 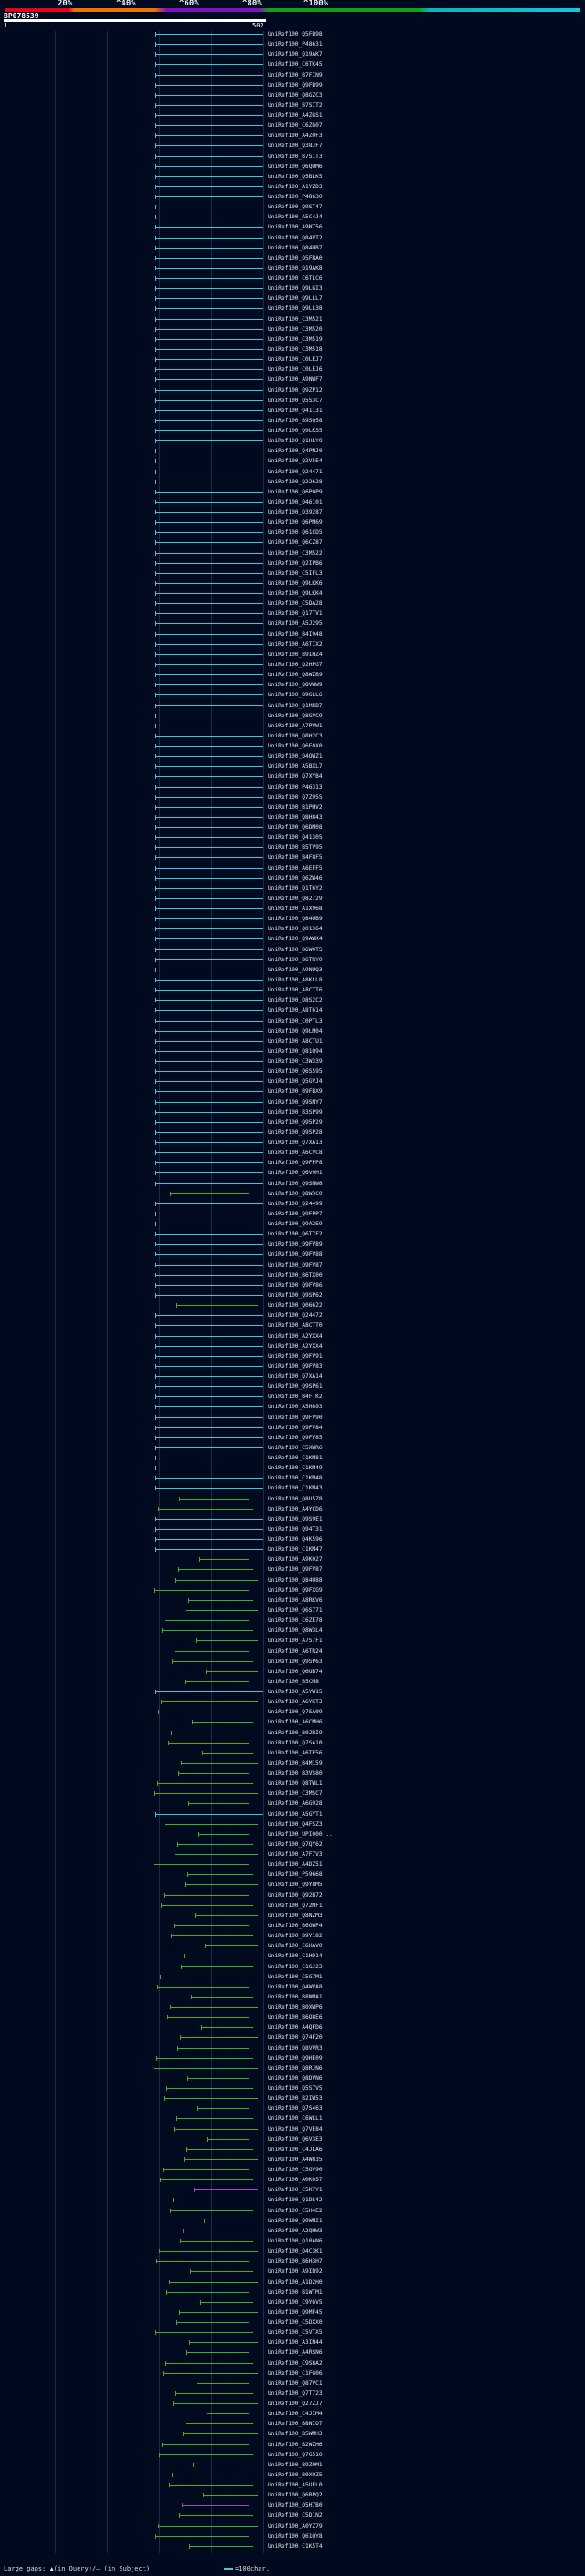 What do you see at coordinates (296, 1366) in the screenshot?
I see `hit-label: UniRef100_Q9FV83` at bounding box center [296, 1366].